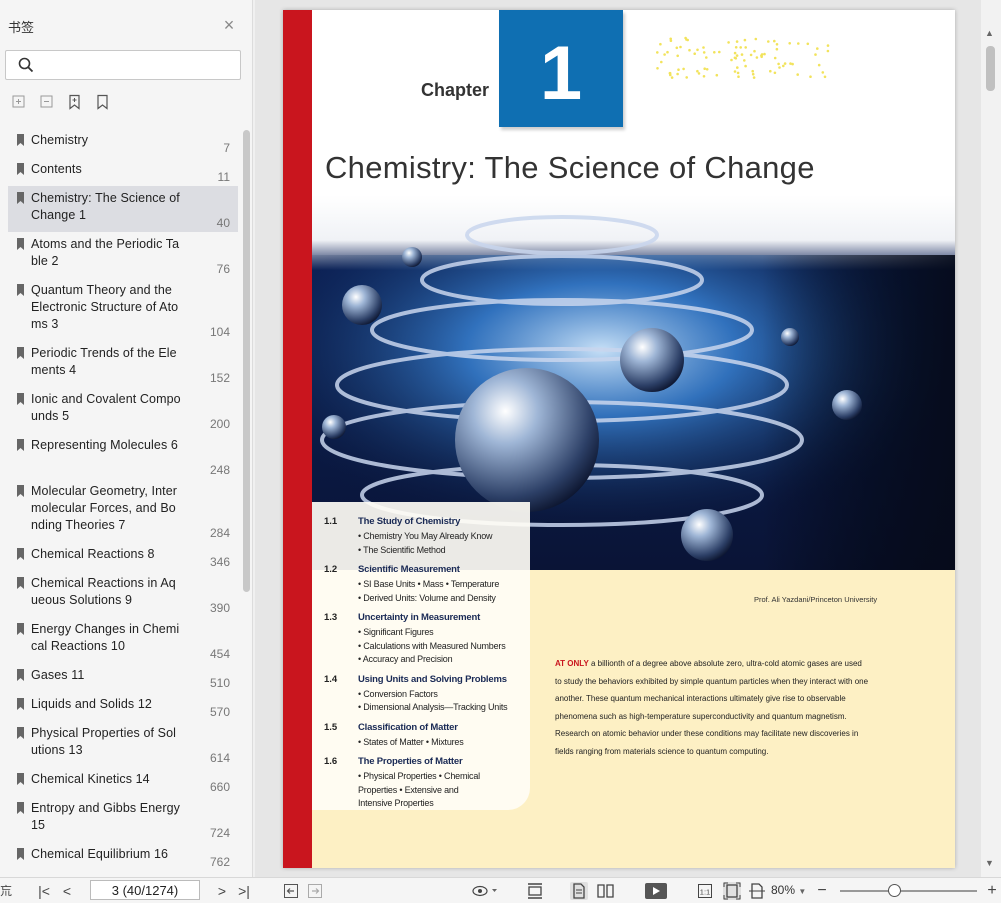 The width and height of the screenshot is (1001, 903). What do you see at coordinates (123, 744) in the screenshot?
I see `bookmark-item: Physical Properties of Solutions 13 614` at bounding box center [123, 744].